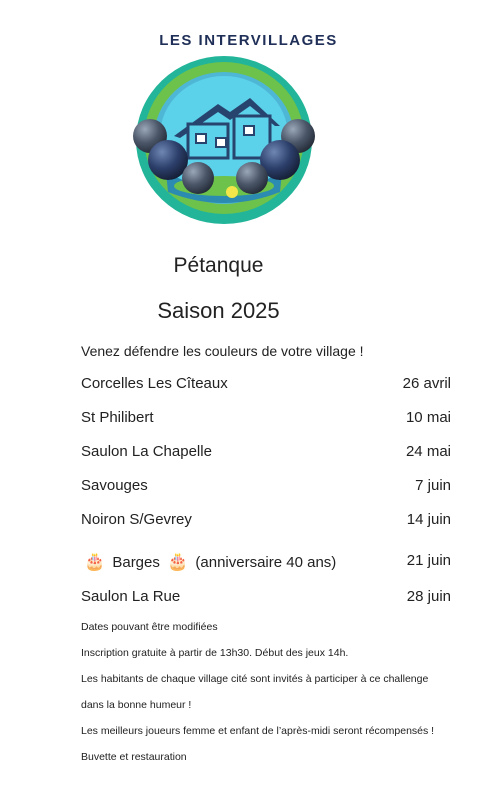 This screenshot has height=792, width=497. I want to click on village-name: Corcelles Les Cîteaux, so click(154, 383).